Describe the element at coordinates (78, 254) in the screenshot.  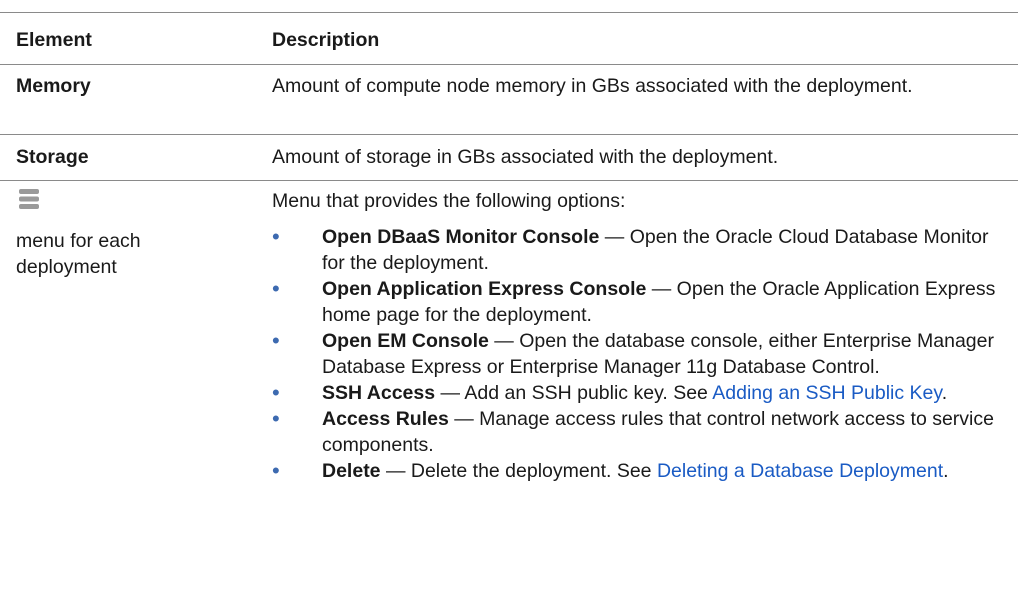
I see `menu-element-label: menu for each deployment` at that location.